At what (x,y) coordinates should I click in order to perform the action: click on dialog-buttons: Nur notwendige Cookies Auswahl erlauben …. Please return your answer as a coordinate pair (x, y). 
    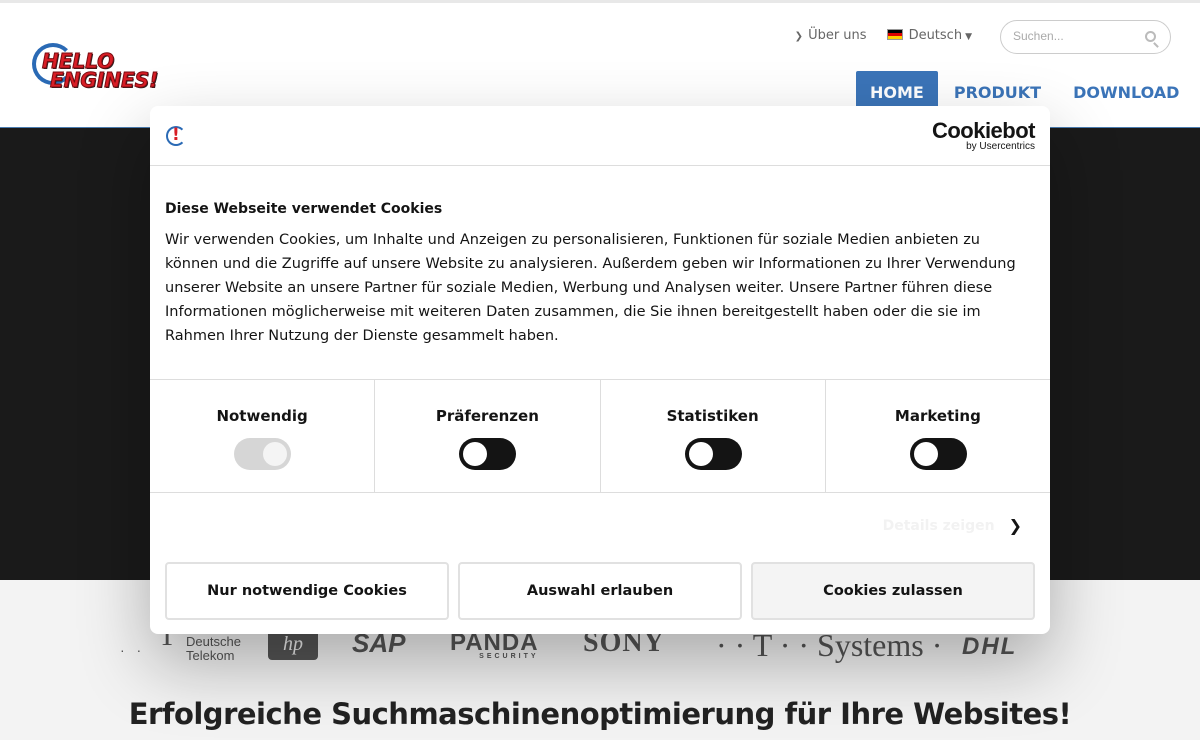
    Looking at the image, I should click on (600, 591).